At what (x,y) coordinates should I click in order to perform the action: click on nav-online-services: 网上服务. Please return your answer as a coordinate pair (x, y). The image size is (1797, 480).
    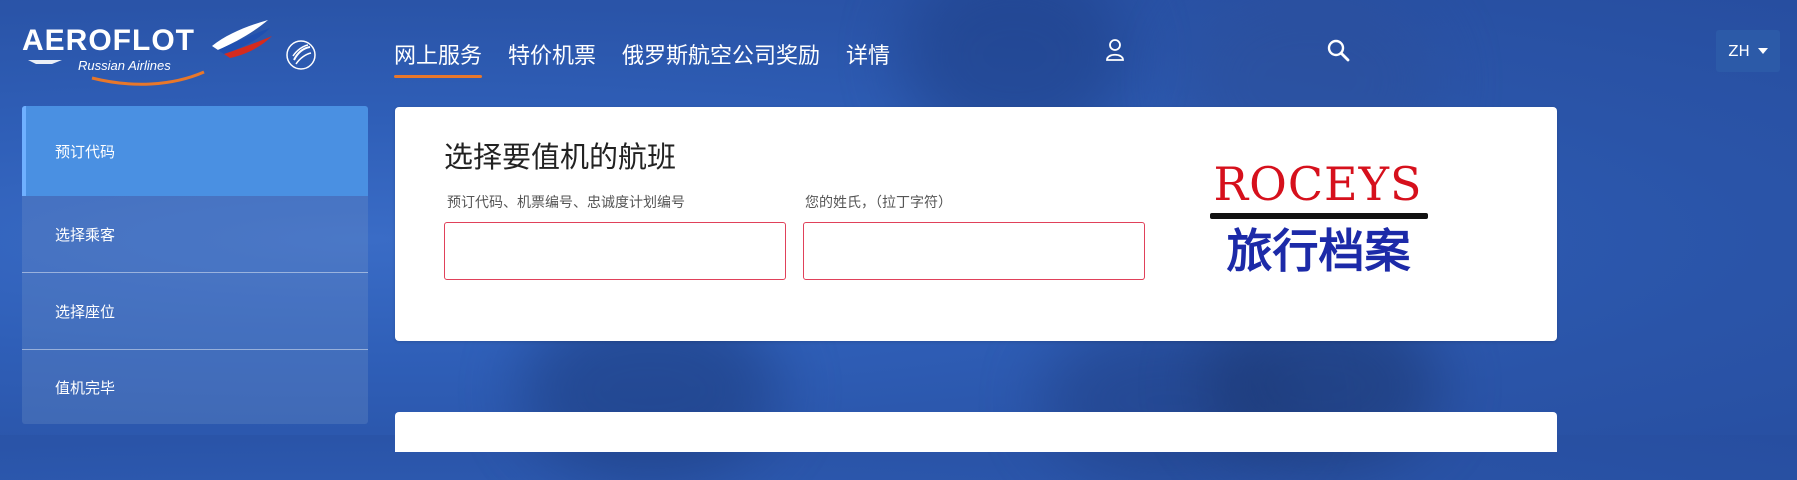
    Looking at the image, I should click on (438, 58).